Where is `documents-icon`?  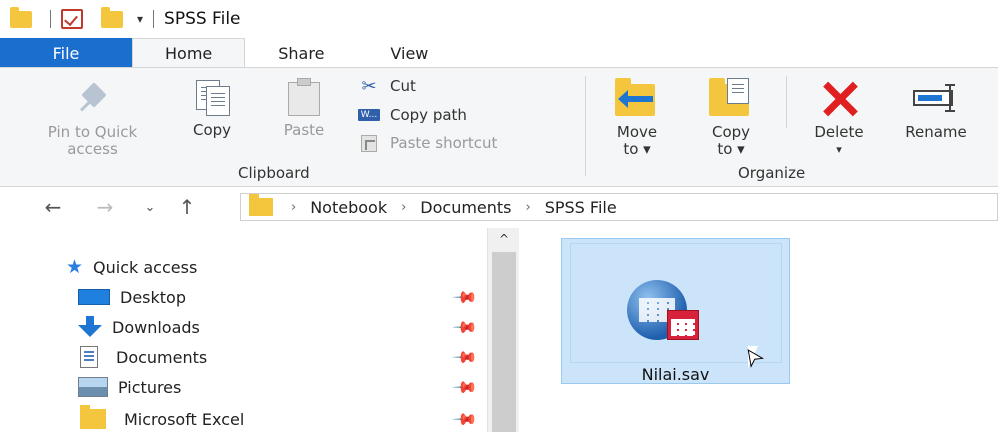
documents-icon is located at coordinates (89, 357).